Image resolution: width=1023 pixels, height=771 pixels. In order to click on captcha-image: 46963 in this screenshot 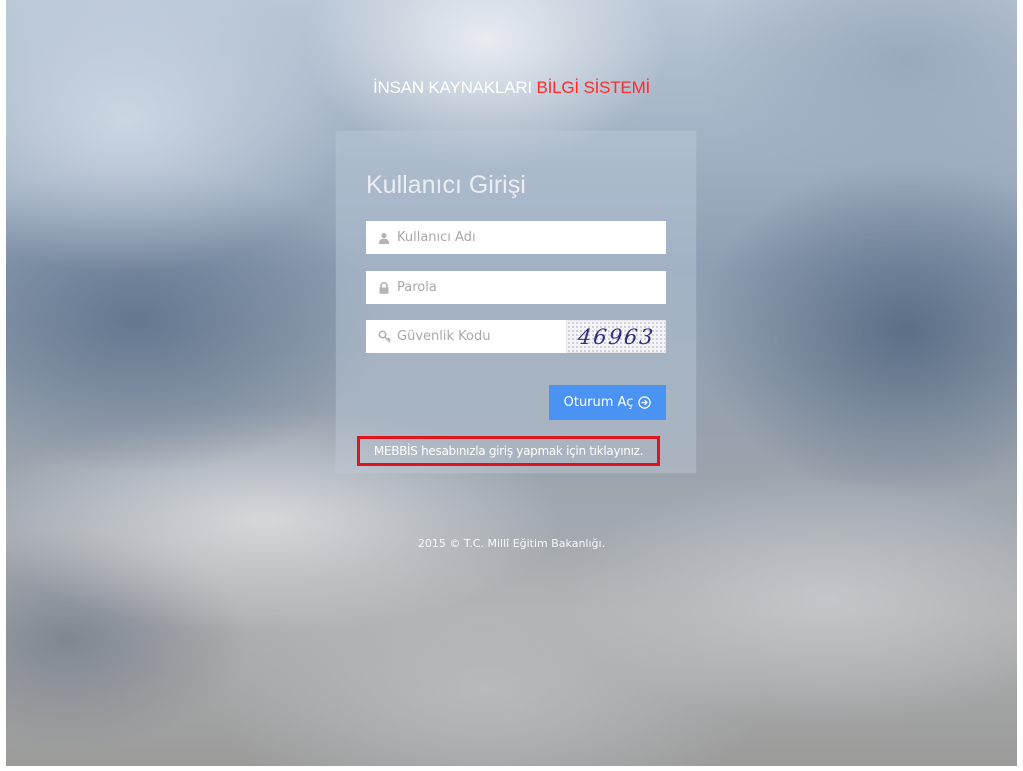, I will do `click(616, 336)`.